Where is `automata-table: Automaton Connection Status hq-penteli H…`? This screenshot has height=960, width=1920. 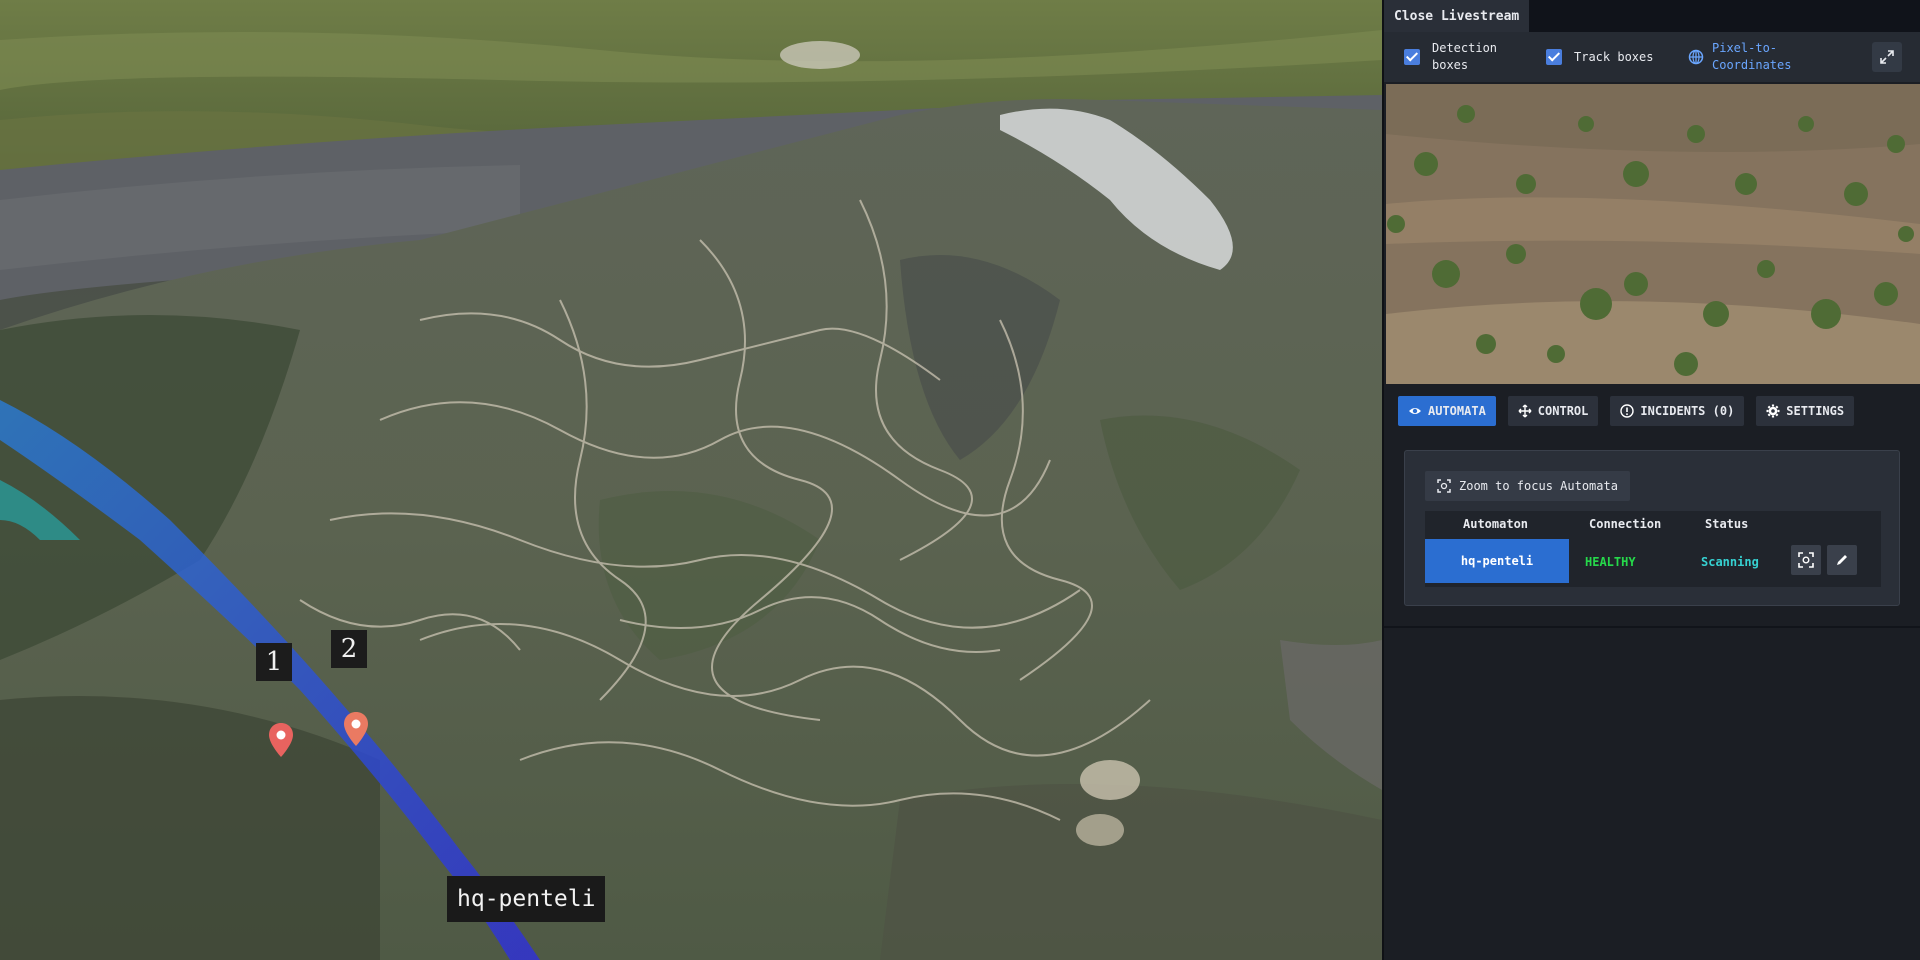 automata-table: Automaton Connection Status hq-penteli H… is located at coordinates (1653, 549).